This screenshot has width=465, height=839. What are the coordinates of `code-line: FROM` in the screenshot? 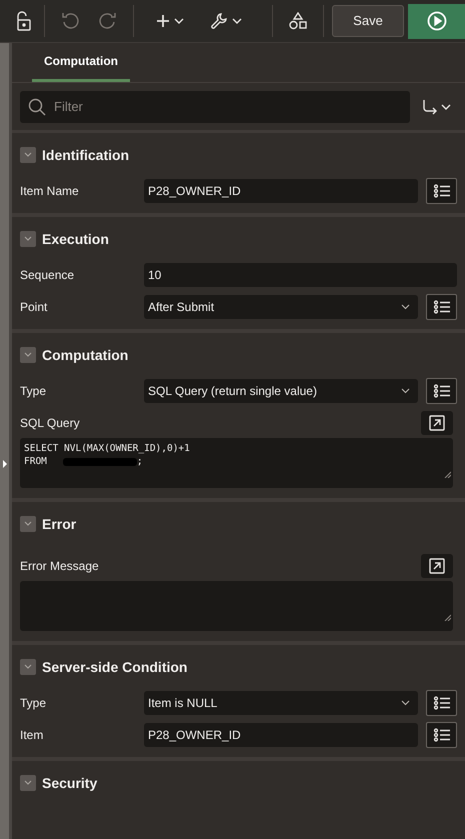 It's located at (35, 461).